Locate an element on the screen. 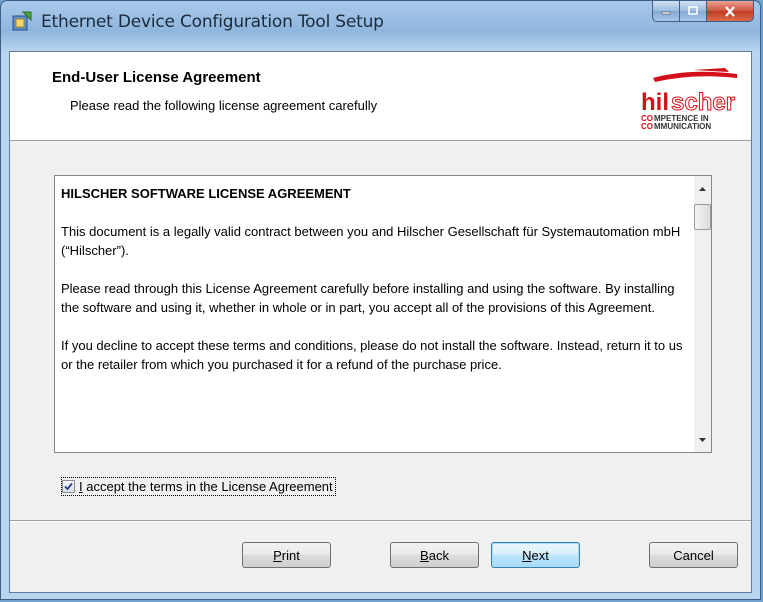  minimize-button is located at coordinates (666, 11).